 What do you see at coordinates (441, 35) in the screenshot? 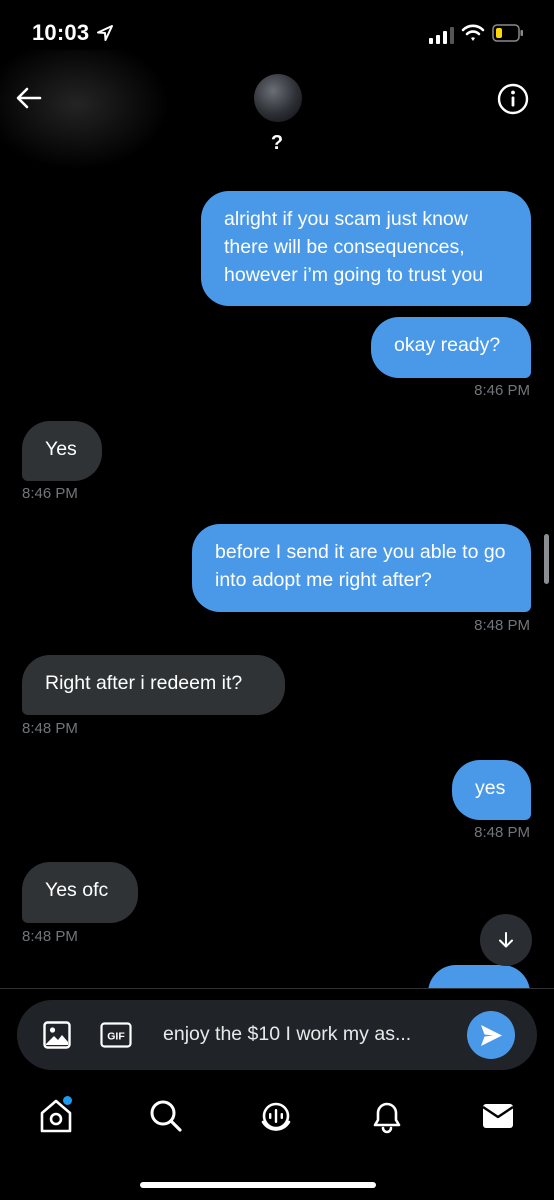
I see `signal-icon` at bounding box center [441, 35].